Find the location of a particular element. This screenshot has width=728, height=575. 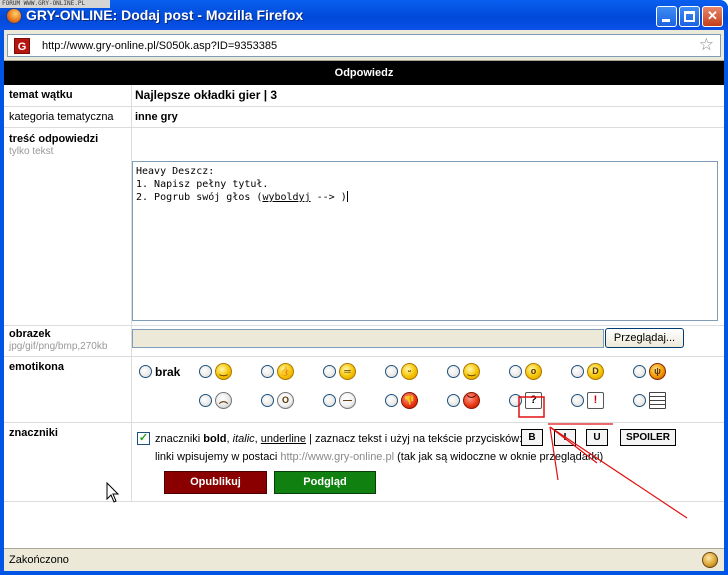

emoticon-none-radio is located at coordinates (145, 371).